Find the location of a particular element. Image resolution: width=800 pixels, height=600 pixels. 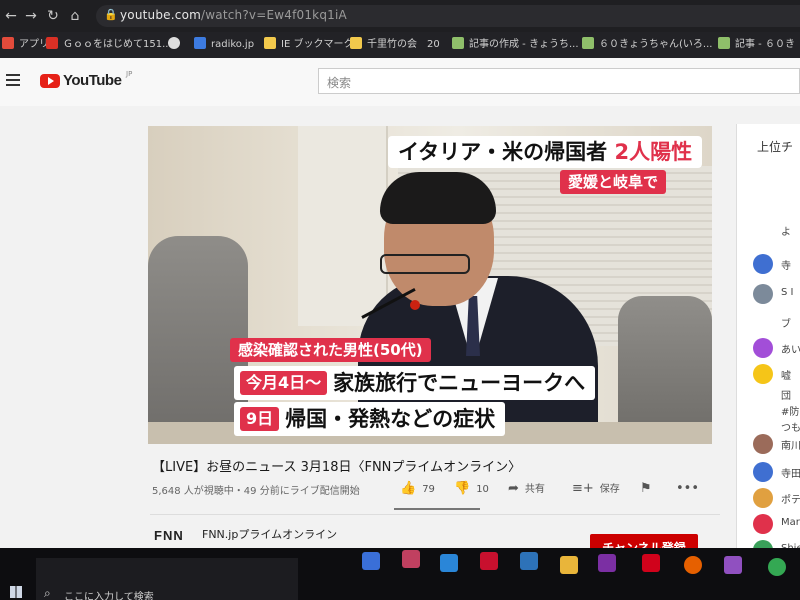

dict-icon is located at coordinates (529, 561).